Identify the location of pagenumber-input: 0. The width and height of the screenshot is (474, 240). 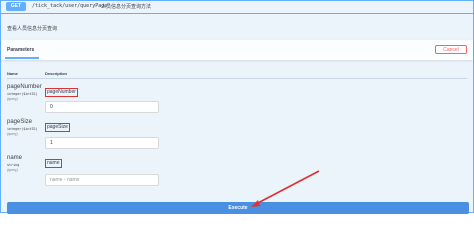
(102, 107).